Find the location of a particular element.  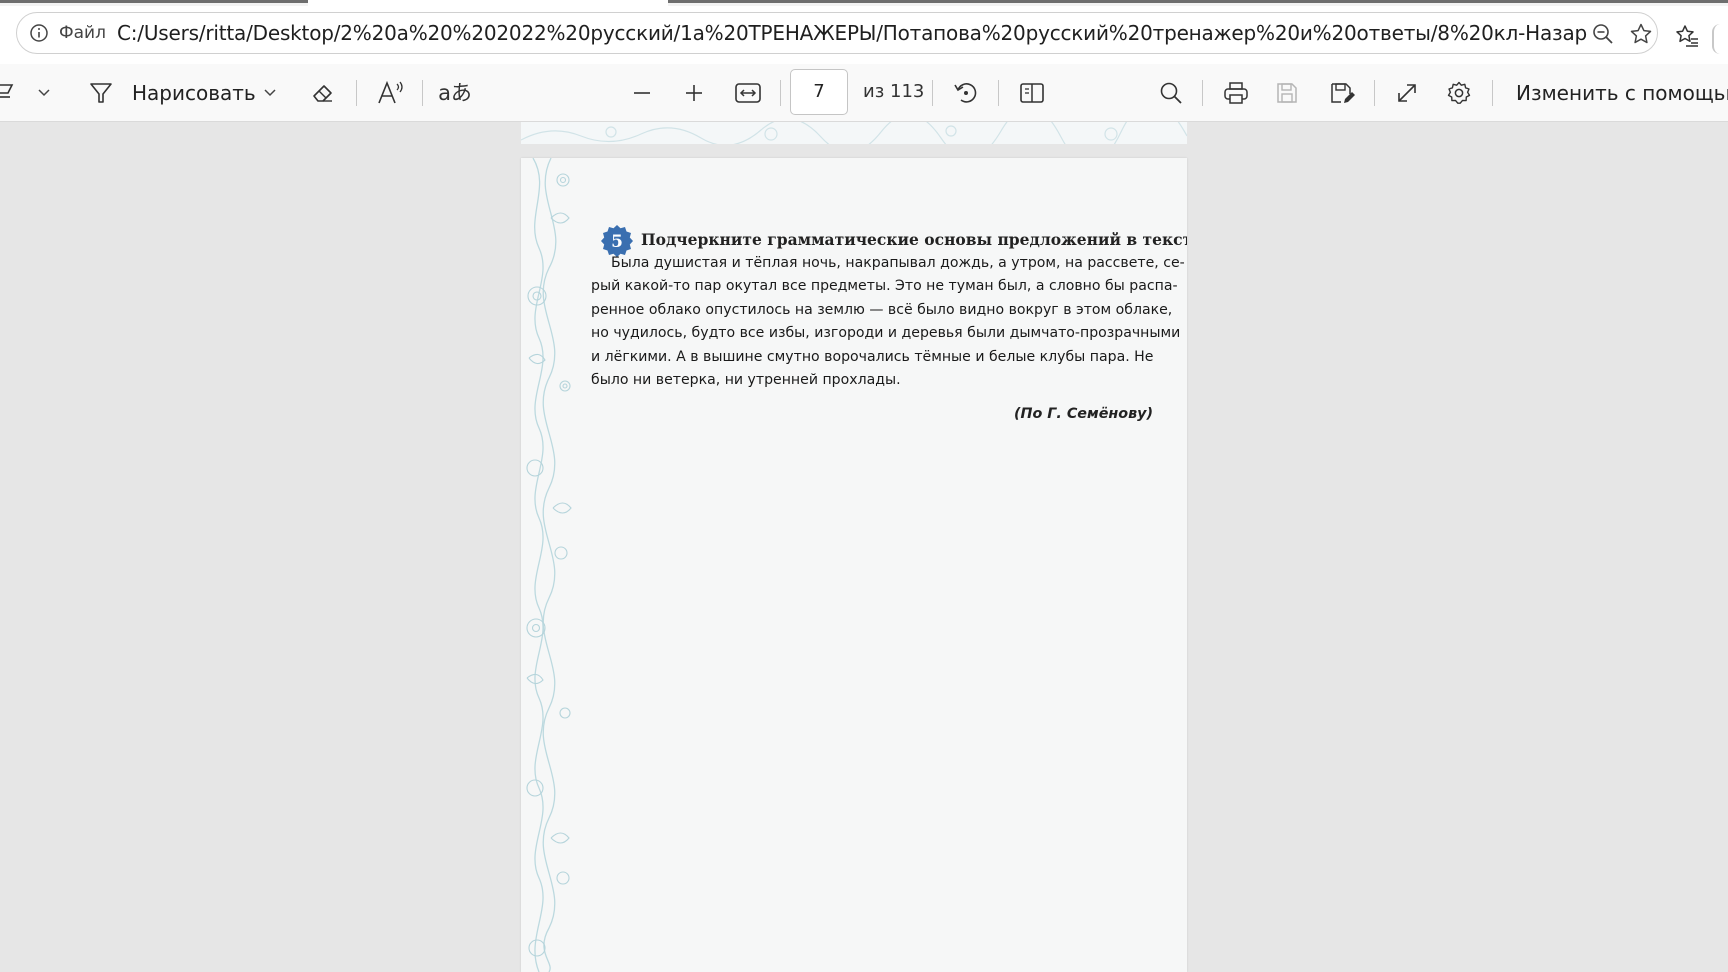

favorites-icon is located at coordinates (1687, 36).